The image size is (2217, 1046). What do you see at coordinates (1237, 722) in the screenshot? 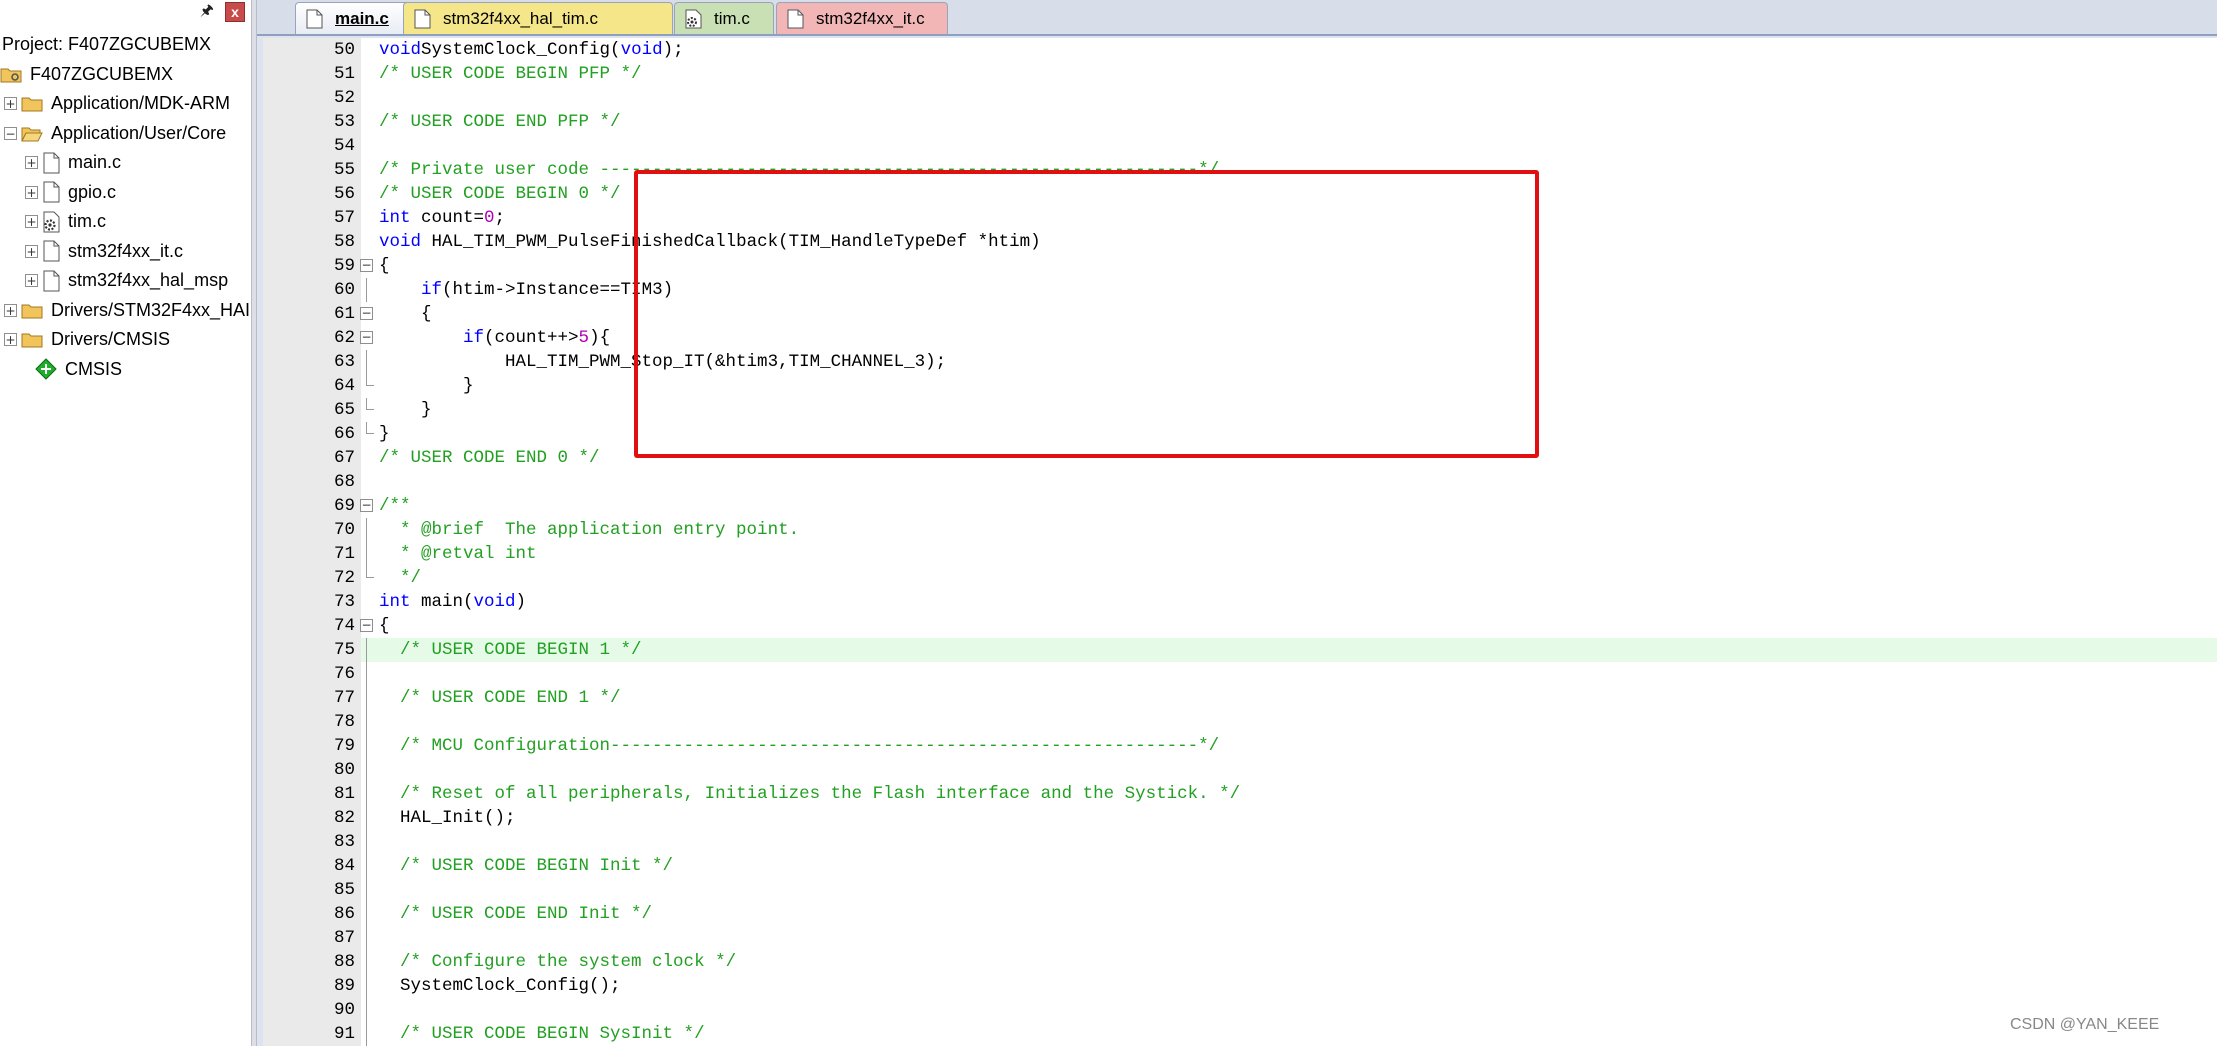
I see `code-line: 78` at bounding box center [1237, 722].